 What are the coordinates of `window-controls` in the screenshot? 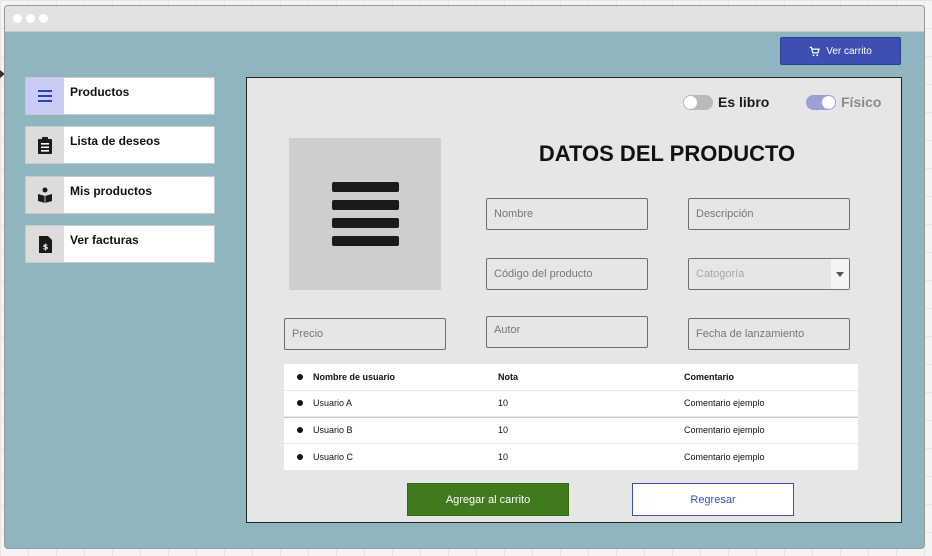 It's located at (30, 18).